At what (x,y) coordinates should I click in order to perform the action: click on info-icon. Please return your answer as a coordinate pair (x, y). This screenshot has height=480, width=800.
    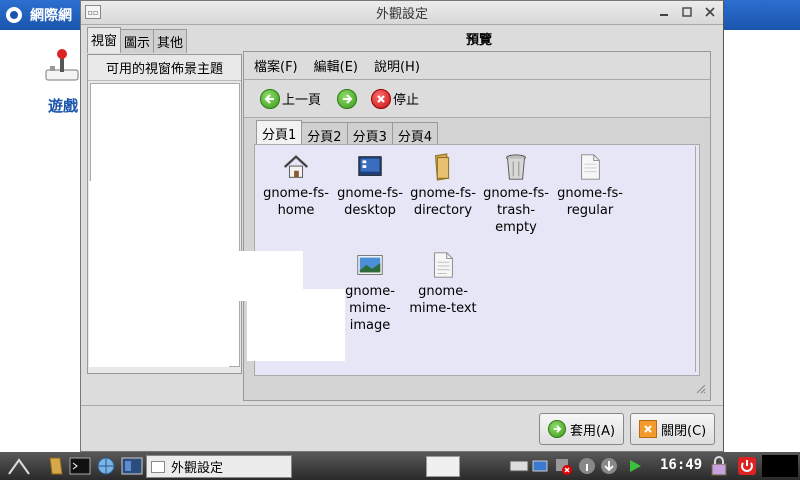
    Looking at the image, I should click on (587, 466).